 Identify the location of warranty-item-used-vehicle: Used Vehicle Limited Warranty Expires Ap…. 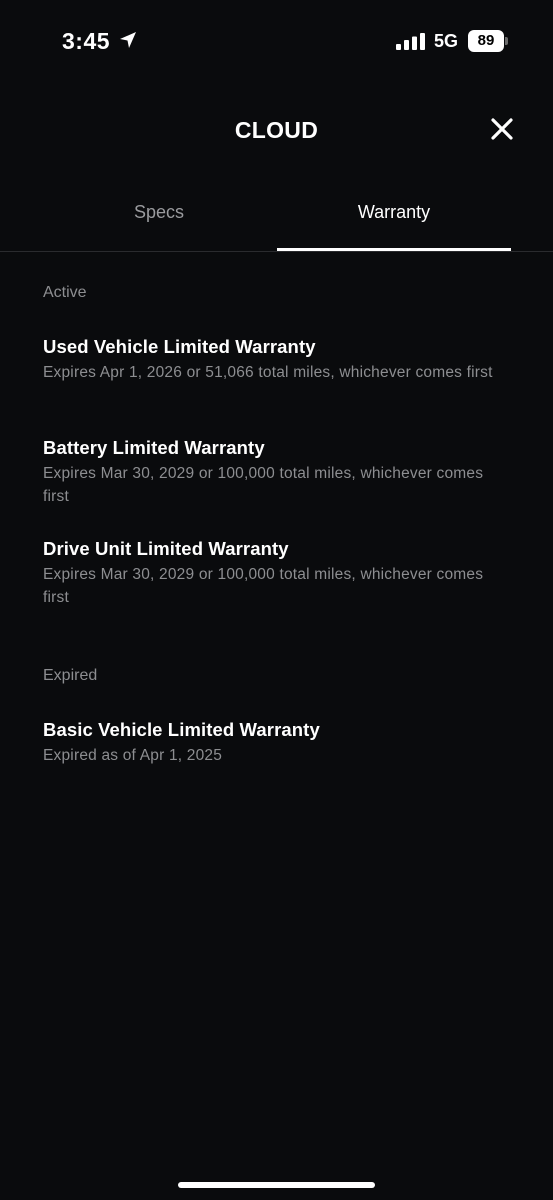
(278, 359).